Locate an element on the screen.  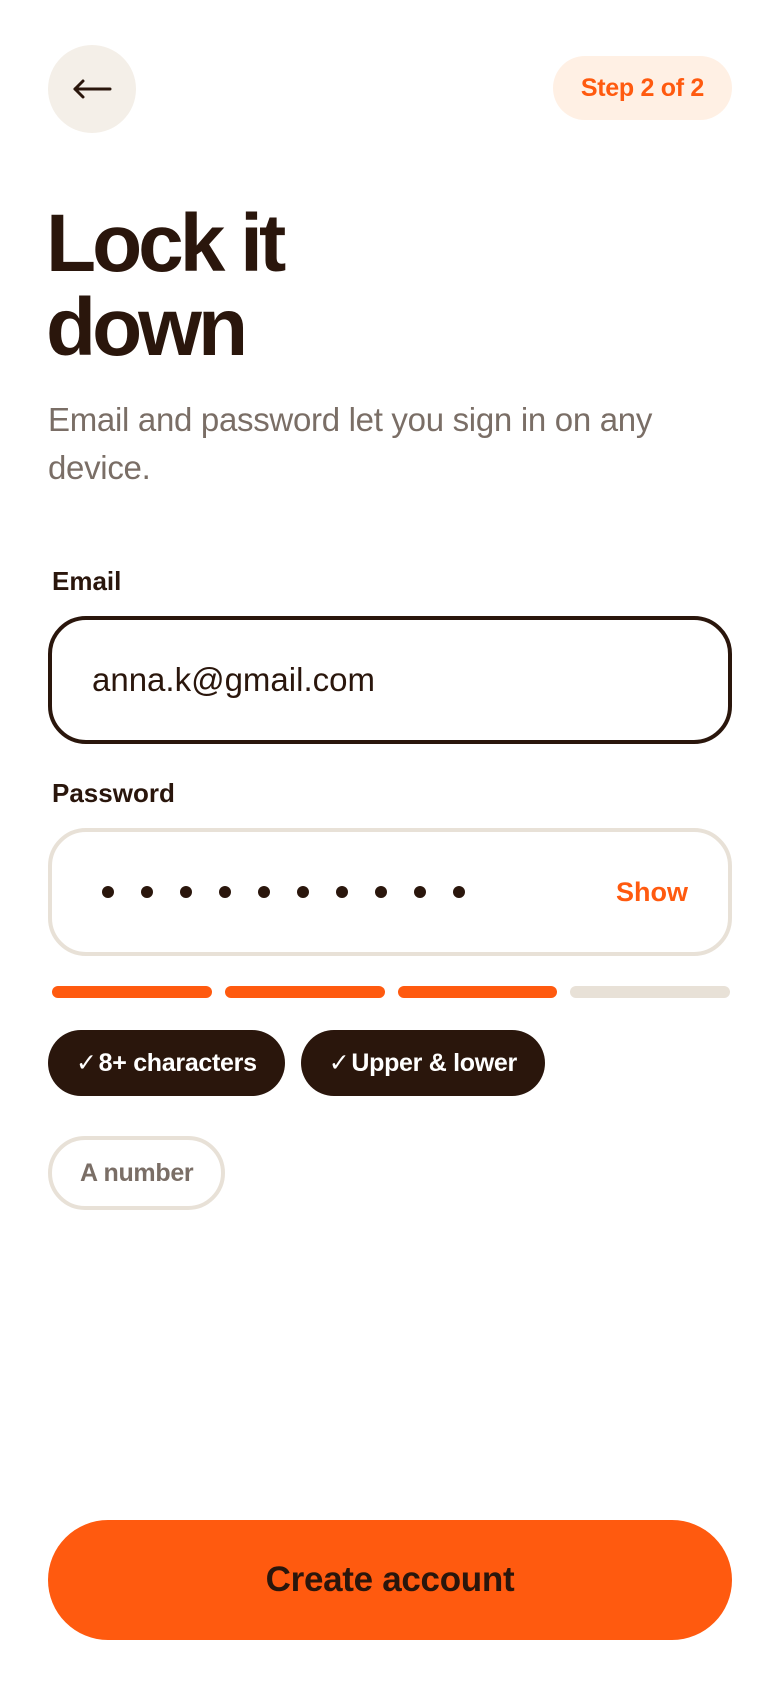
step-indicator: Step 2 of 2 is located at coordinates (642, 88).